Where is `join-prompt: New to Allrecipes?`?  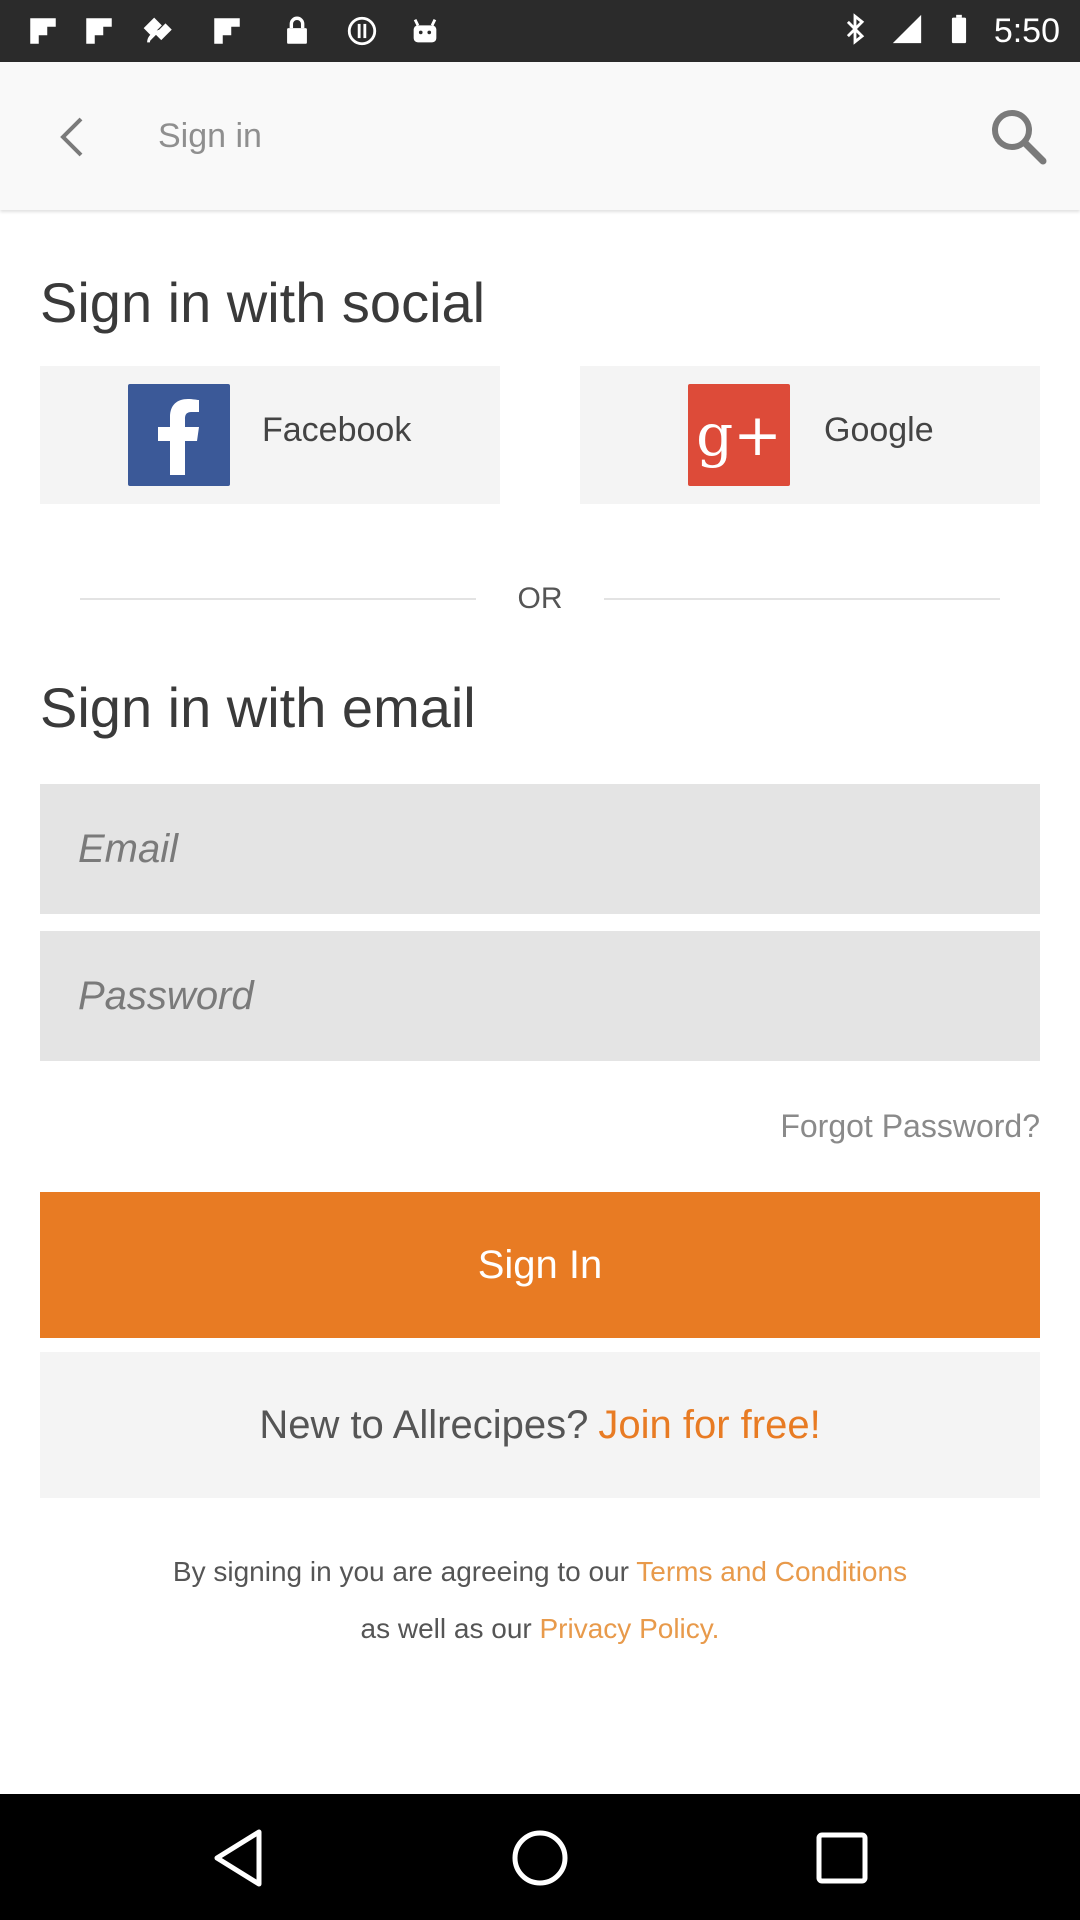 join-prompt: New to Allrecipes? is located at coordinates (424, 1424).